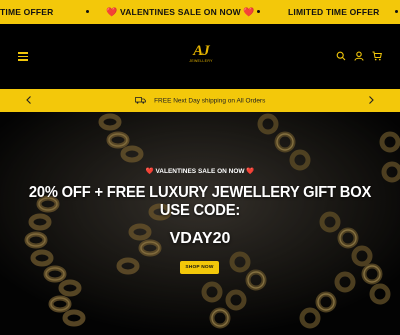  I want to click on shipping-message: FREE Next Day shipping on All Orders, so click(200, 100).